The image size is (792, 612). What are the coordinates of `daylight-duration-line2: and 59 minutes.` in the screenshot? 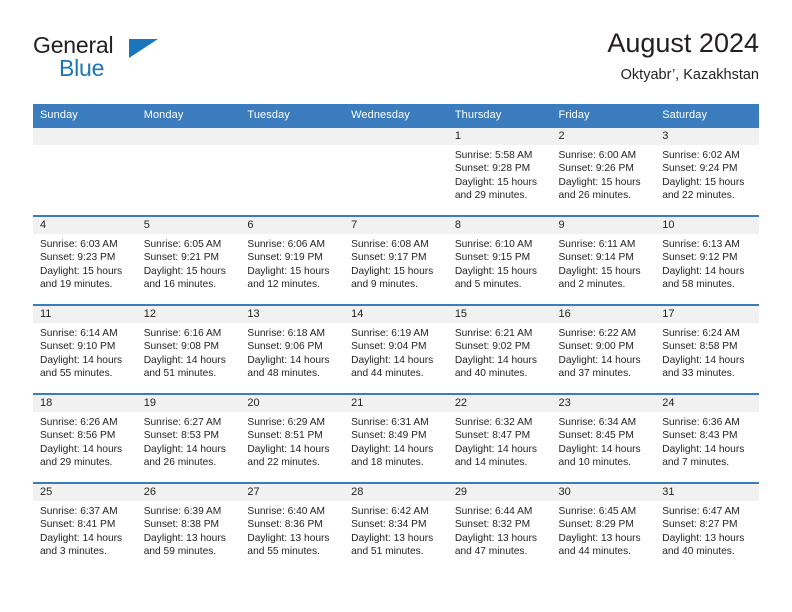 It's located at (180, 551).